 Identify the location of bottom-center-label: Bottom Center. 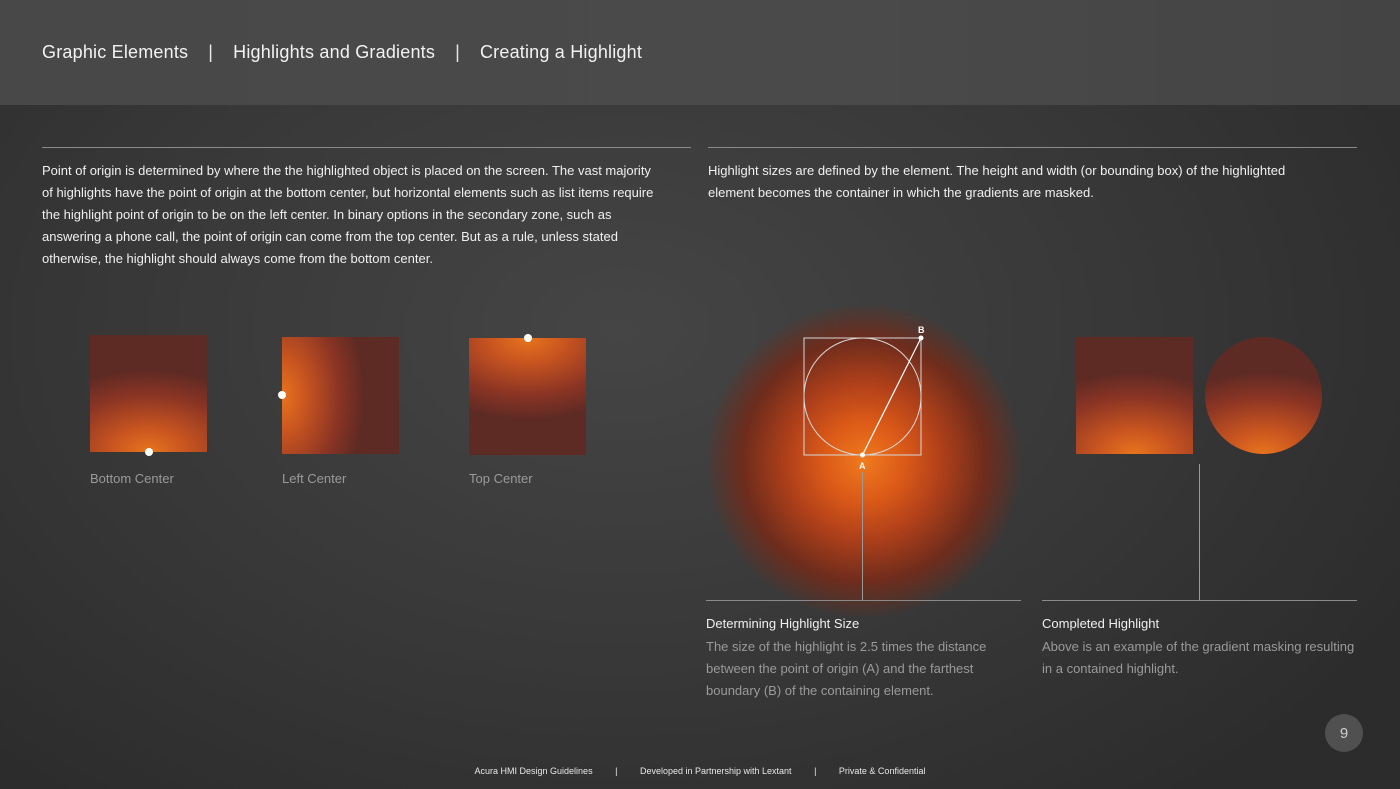
(132, 478).